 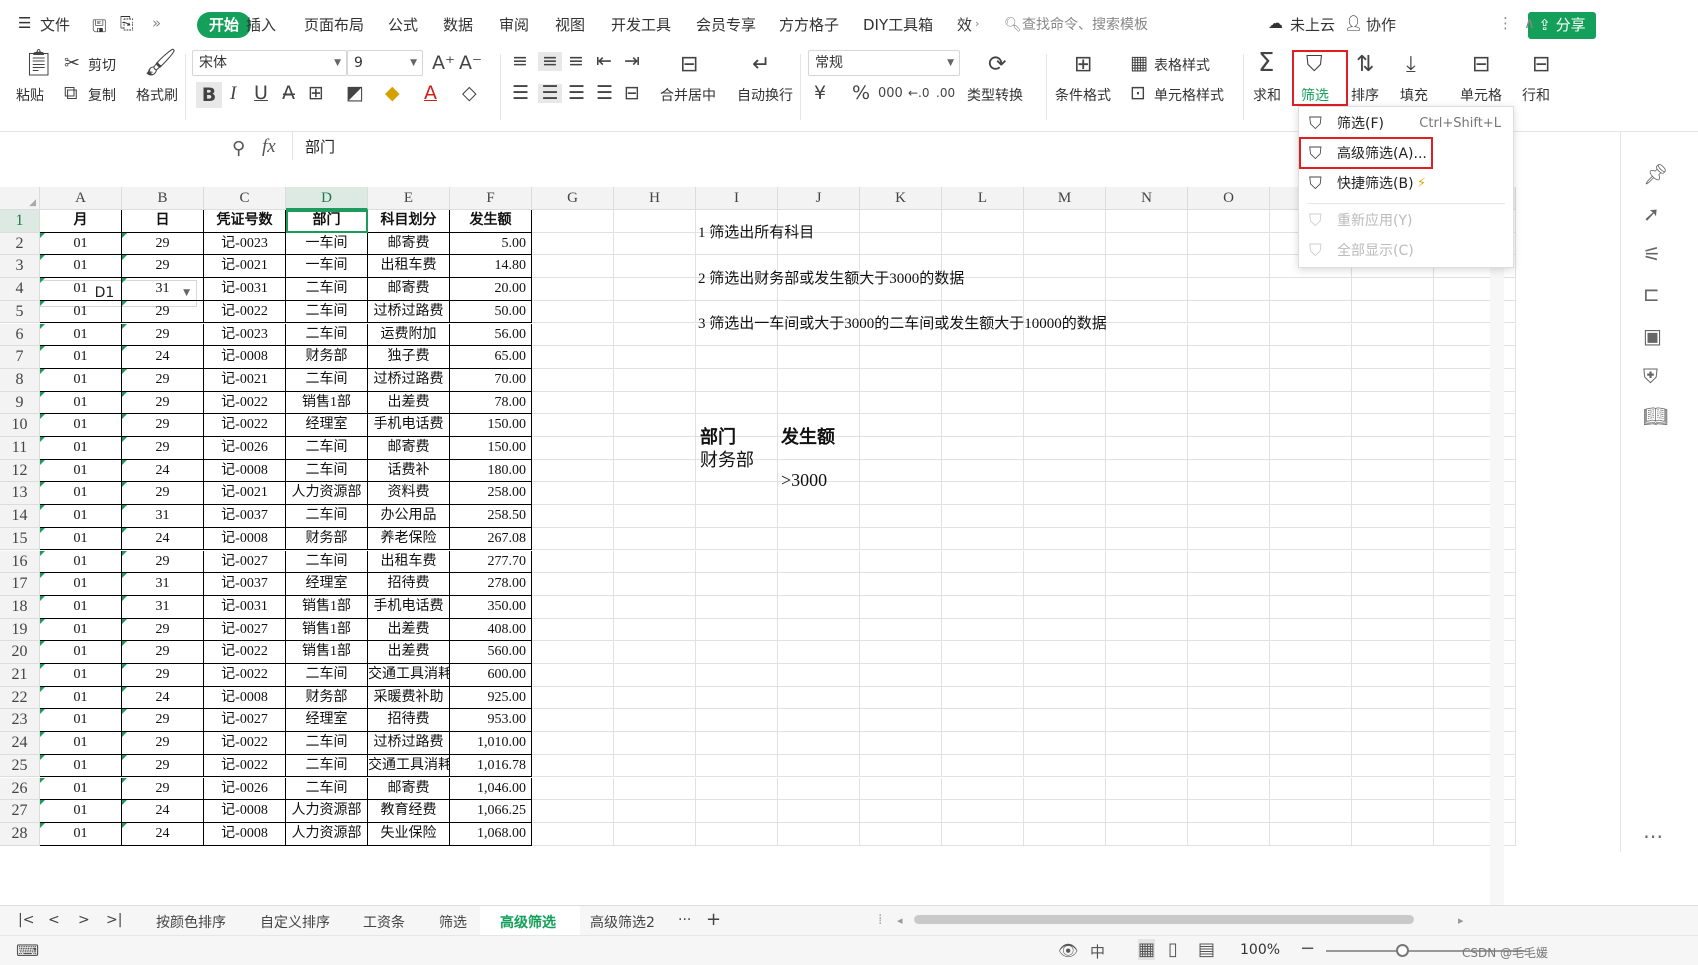 I want to click on first-sheet-icon: |<, so click(x=26, y=920).